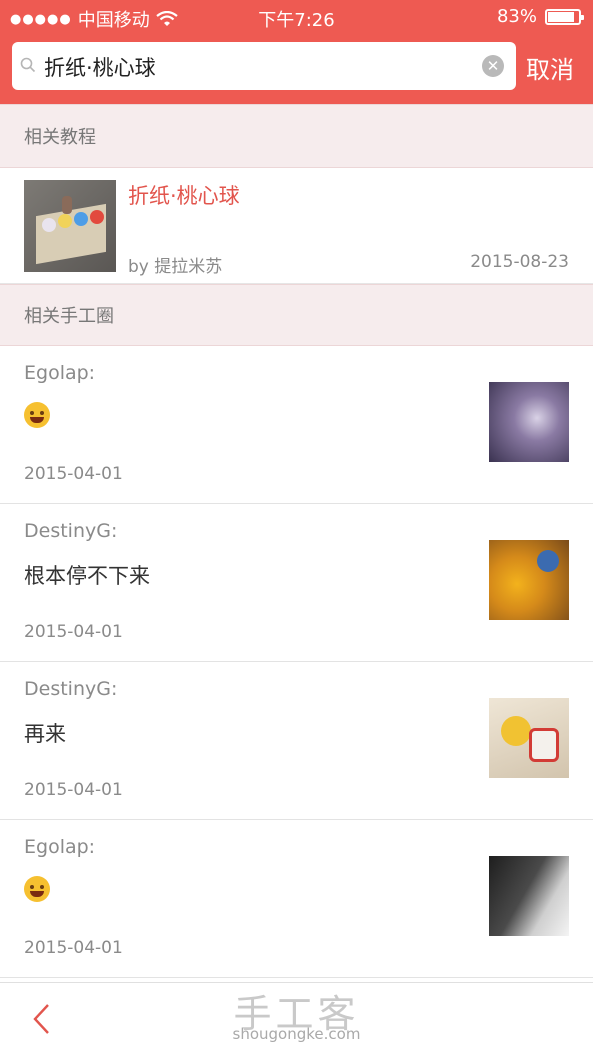 This screenshot has width=593, height=1054. I want to click on tutorial-item: 折纸·桃心球 by 提拉米苏 2015-08-23, so click(296, 226).